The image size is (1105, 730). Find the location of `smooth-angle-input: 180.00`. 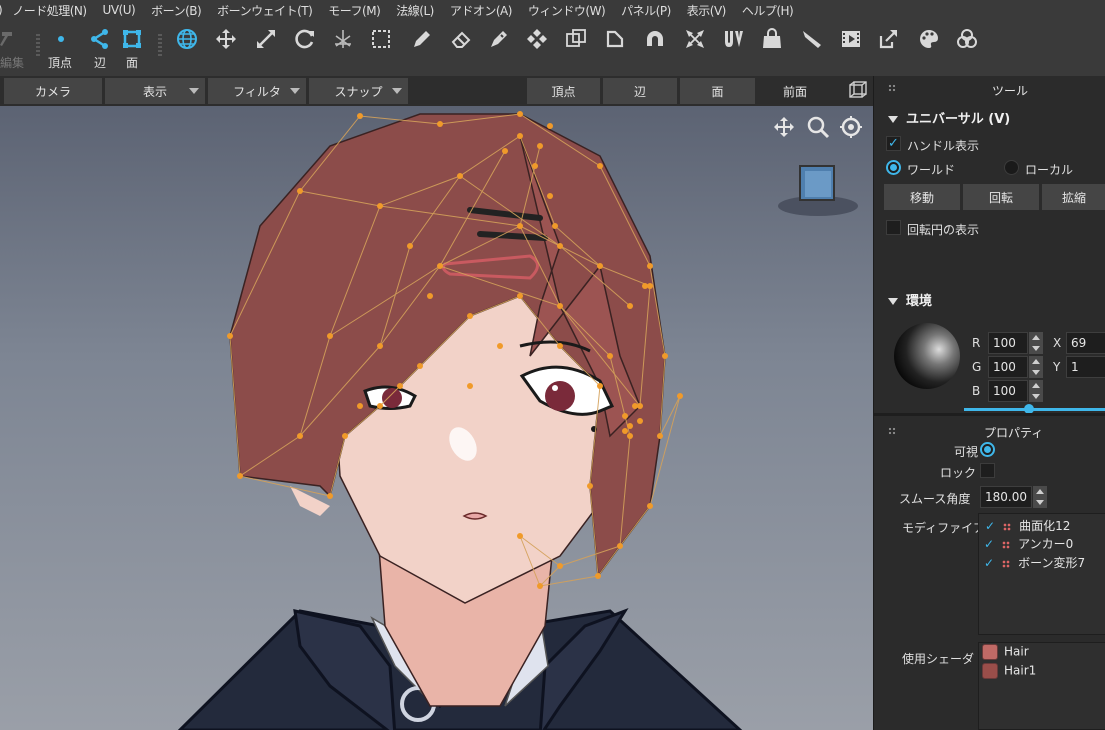

smooth-angle-input: 180.00 is located at coordinates (1006, 497).